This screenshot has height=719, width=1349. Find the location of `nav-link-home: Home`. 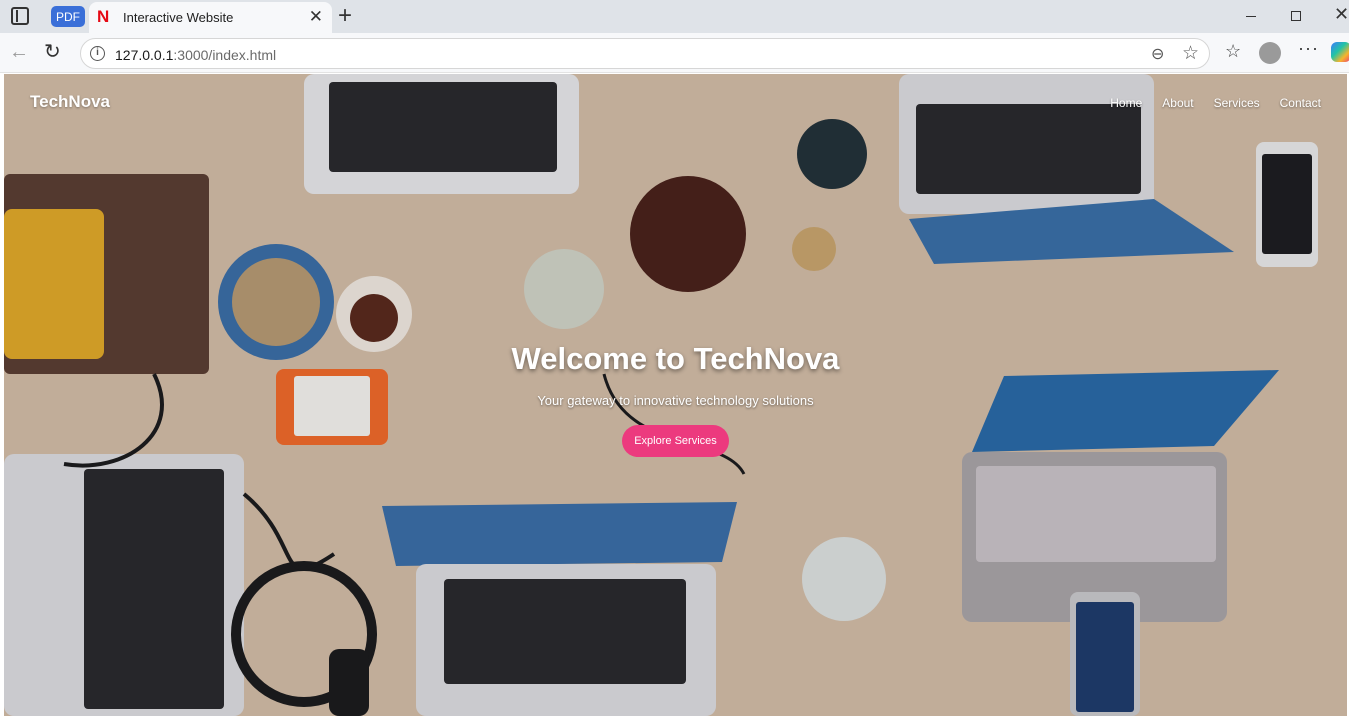

nav-link-home: Home is located at coordinates (1126, 103).